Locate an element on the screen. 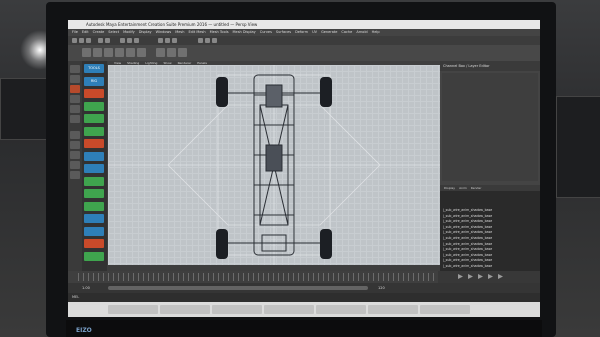 The width and height of the screenshot is (600, 337). move-tool-icon is located at coordinates (75, 99).